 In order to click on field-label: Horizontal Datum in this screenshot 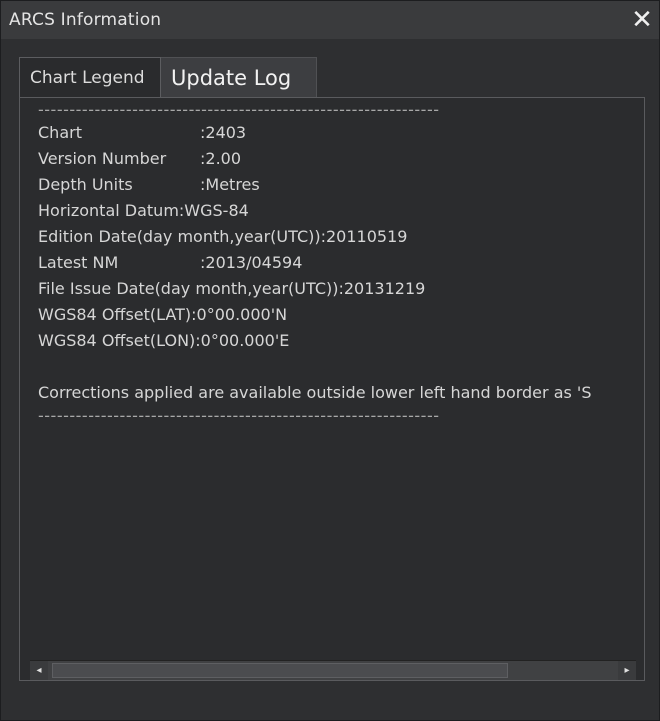, I will do `click(108, 210)`.